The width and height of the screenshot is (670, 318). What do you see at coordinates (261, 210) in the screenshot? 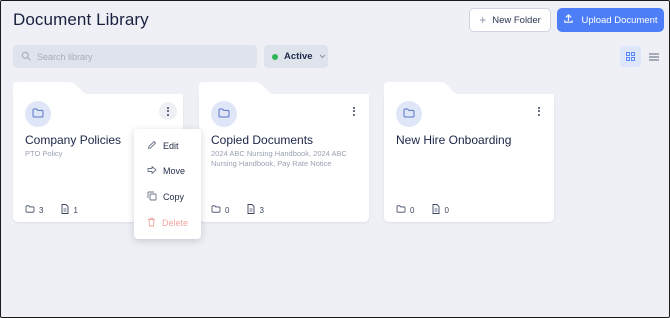
I see `file-count: 3` at bounding box center [261, 210].